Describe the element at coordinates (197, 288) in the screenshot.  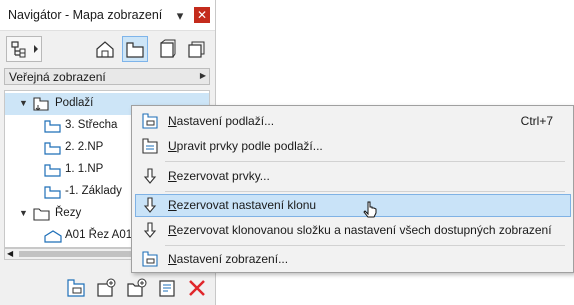
I see `delete-icon` at that location.